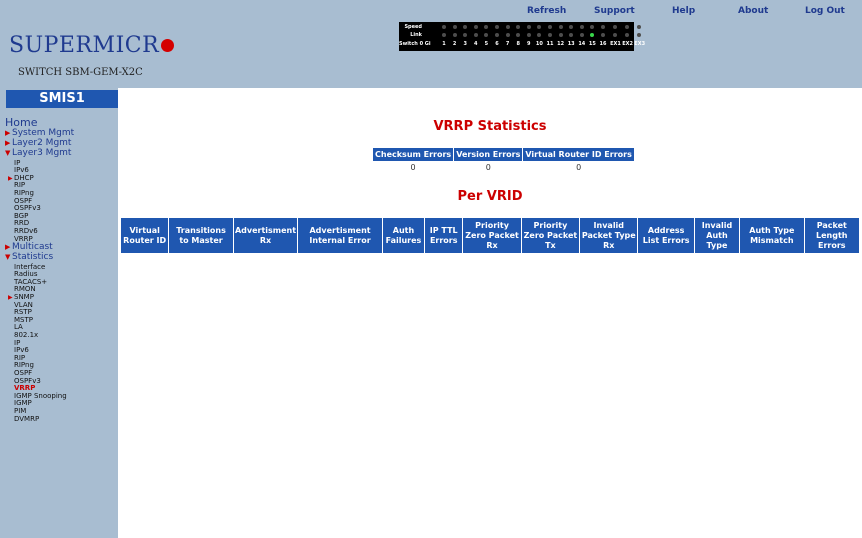 The width and height of the screenshot is (862, 538). Describe the element at coordinates (582, 44) in the screenshot. I see `port-number-14: 14` at that location.